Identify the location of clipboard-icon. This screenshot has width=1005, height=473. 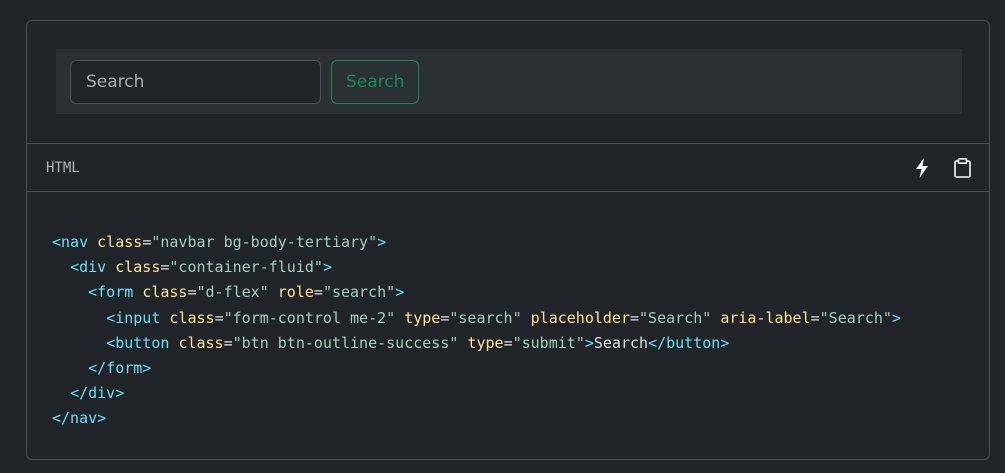
(962, 168).